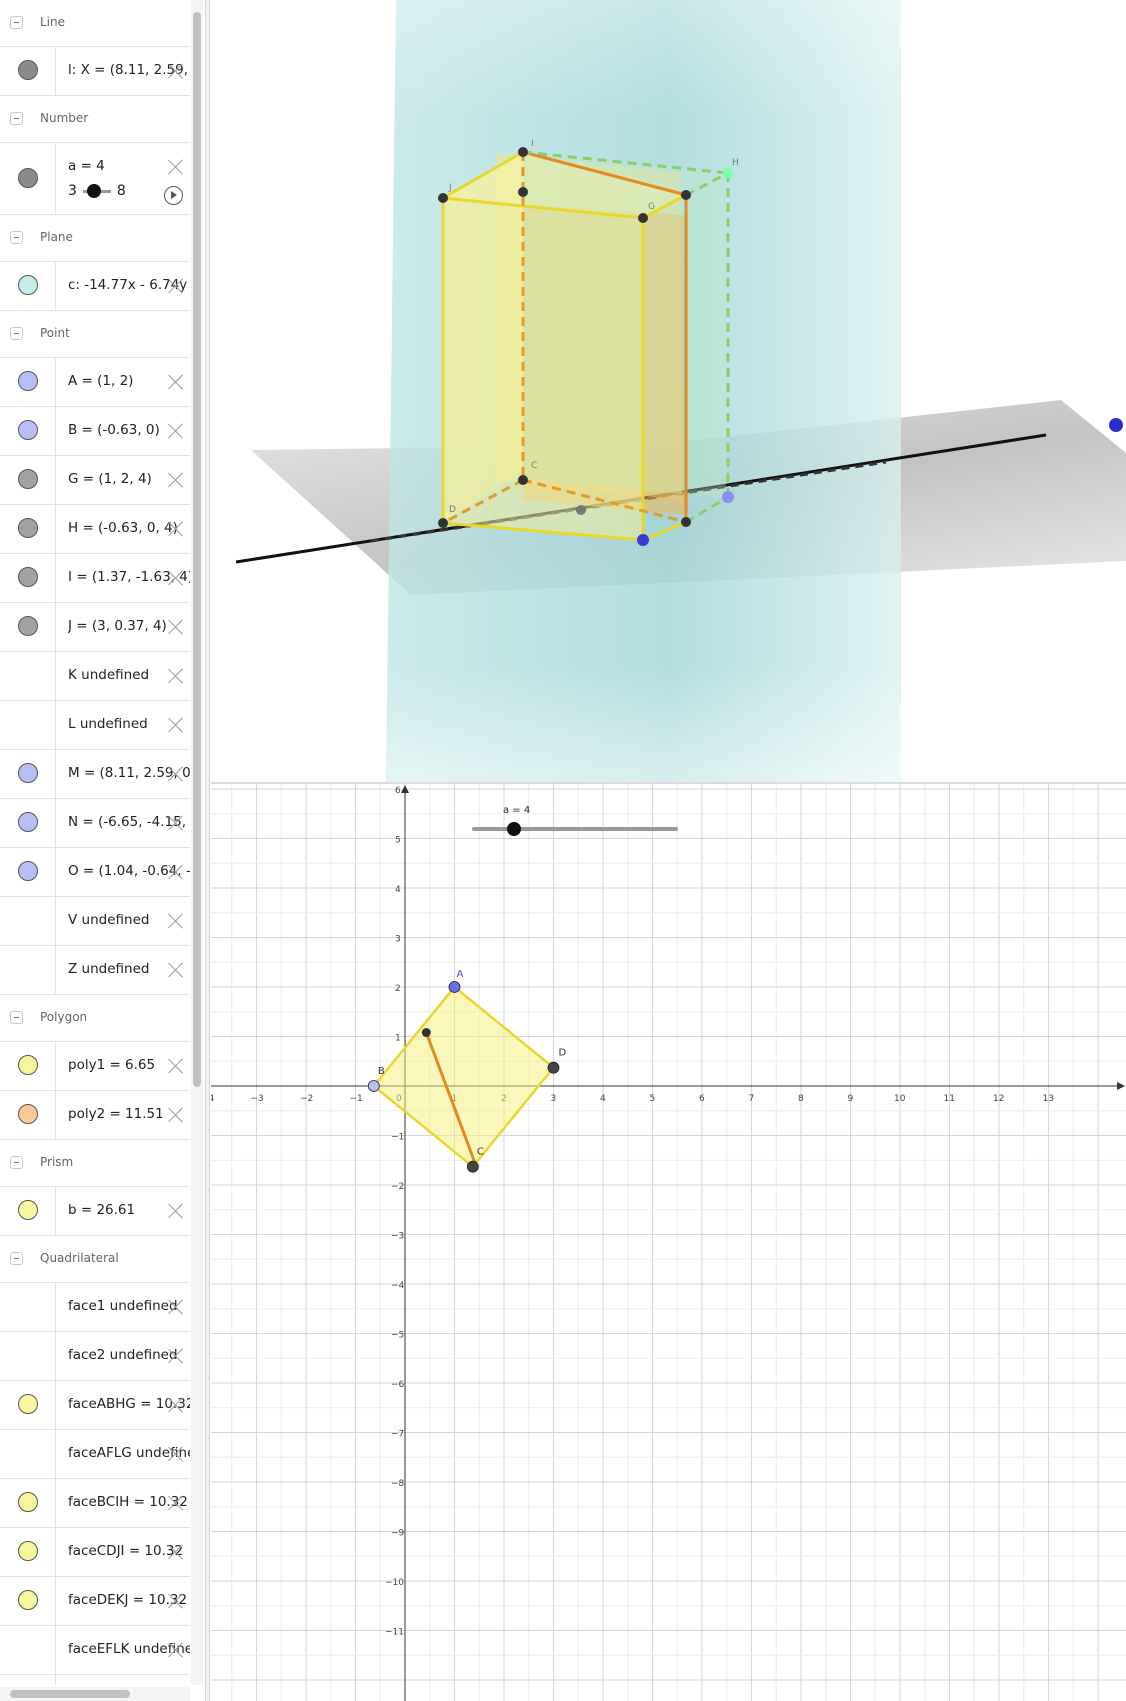 Image resolution: width=1126 pixels, height=1701 pixels. Describe the element at coordinates (95, 480) in the screenshot. I see `algebra-item: G = (1, 2, 4)` at that location.